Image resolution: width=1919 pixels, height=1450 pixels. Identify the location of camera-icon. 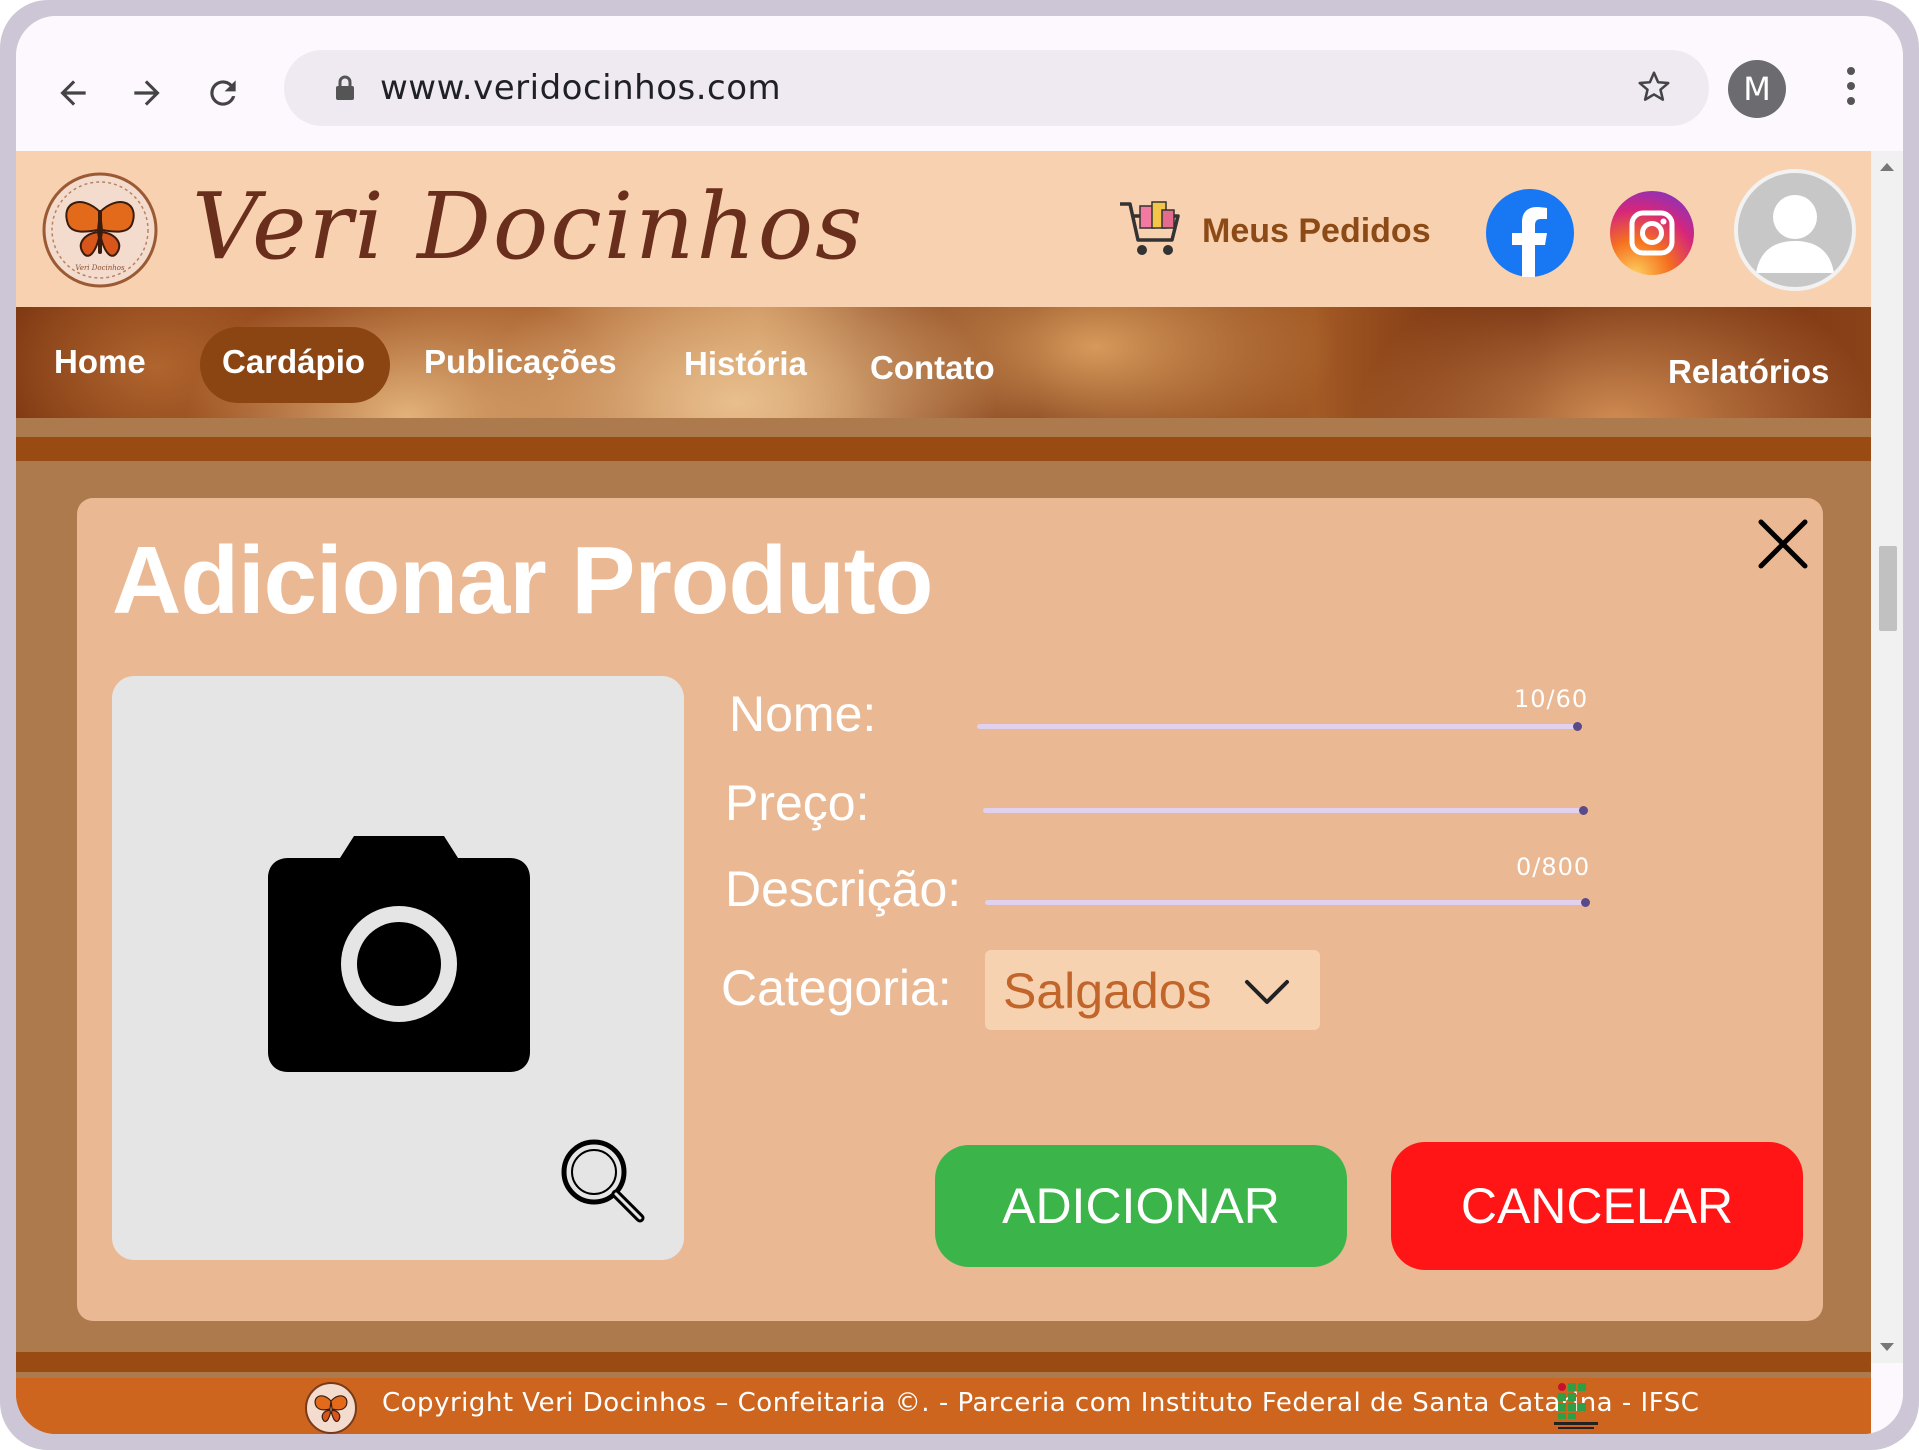
(399, 956).